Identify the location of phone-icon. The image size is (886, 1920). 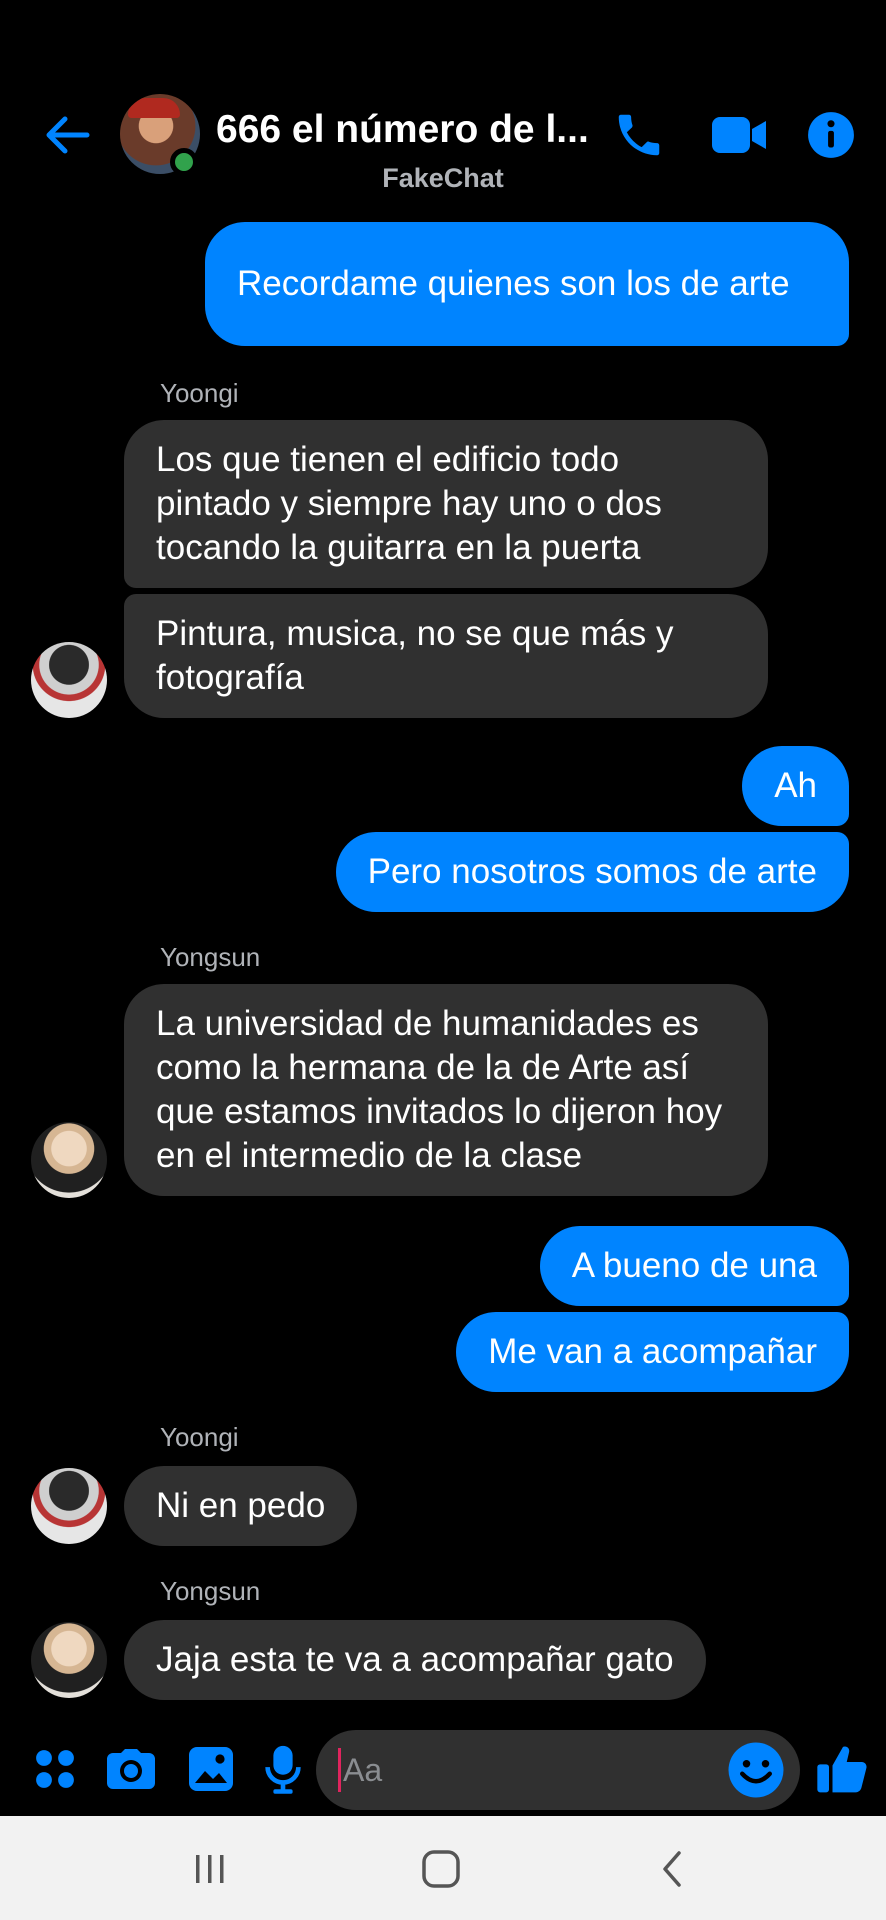
(639, 135).